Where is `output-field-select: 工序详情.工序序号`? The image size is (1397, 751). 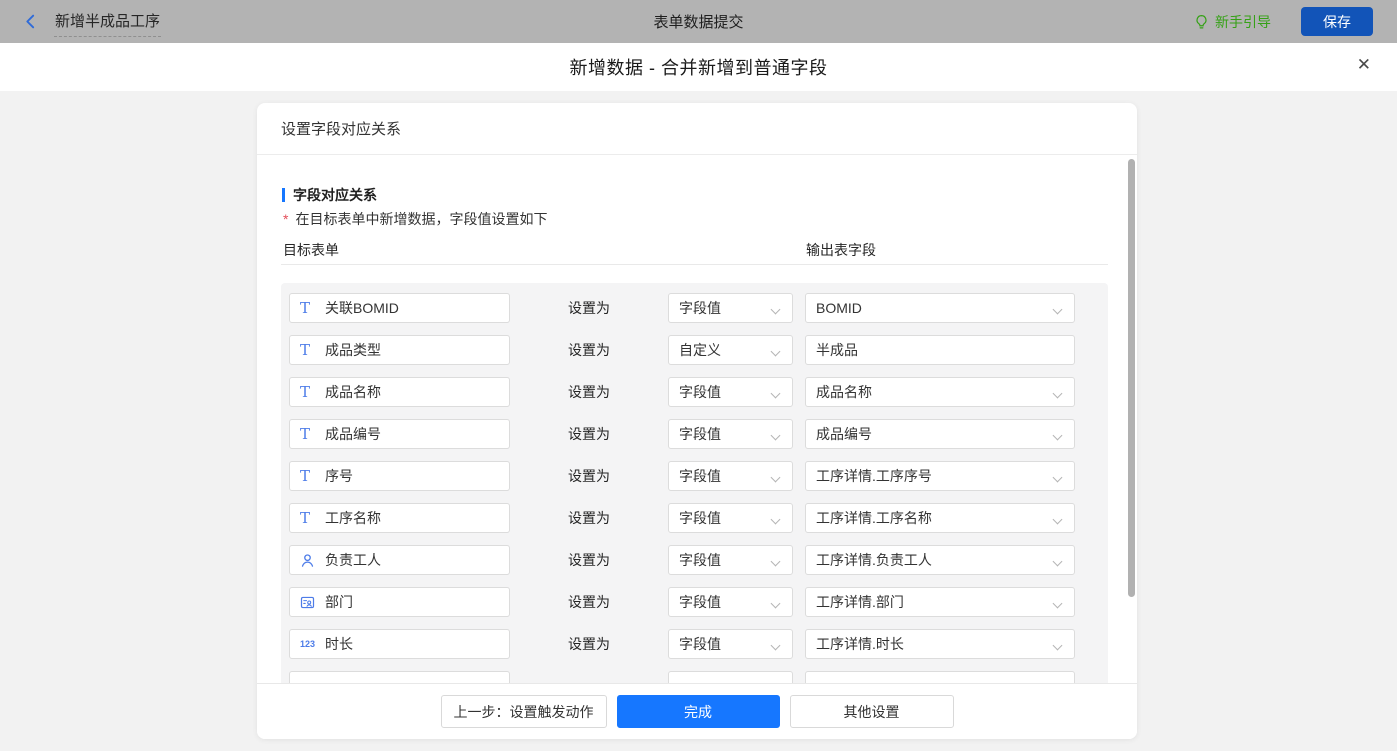
output-field-select: 工序详情.工序序号 is located at coordinates (940, 476).